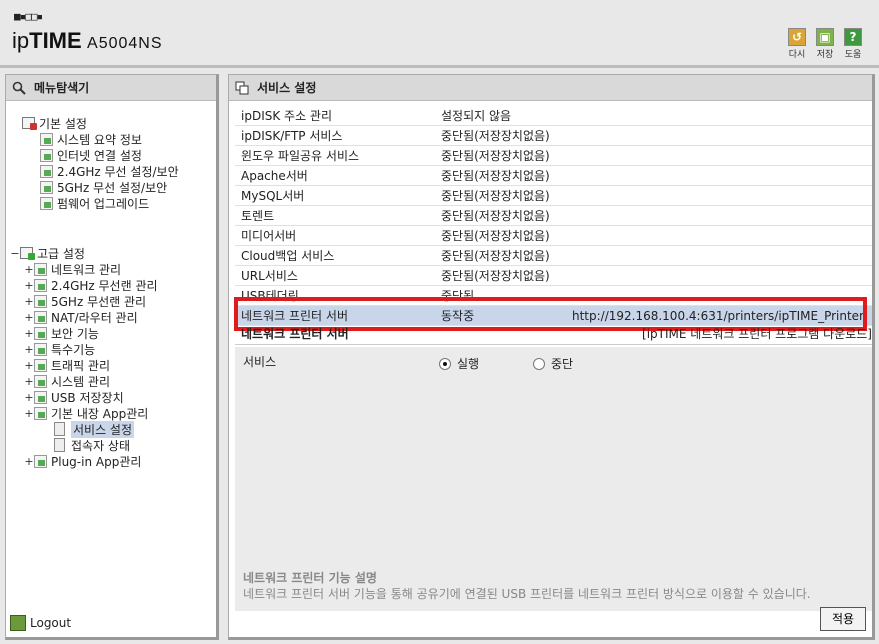 The height and width of the screenshot is (644, 879). What do you see at coordinates (539, 363) in the screenshot?
I see `radio-unchecked` at bounding box center [539, 363].